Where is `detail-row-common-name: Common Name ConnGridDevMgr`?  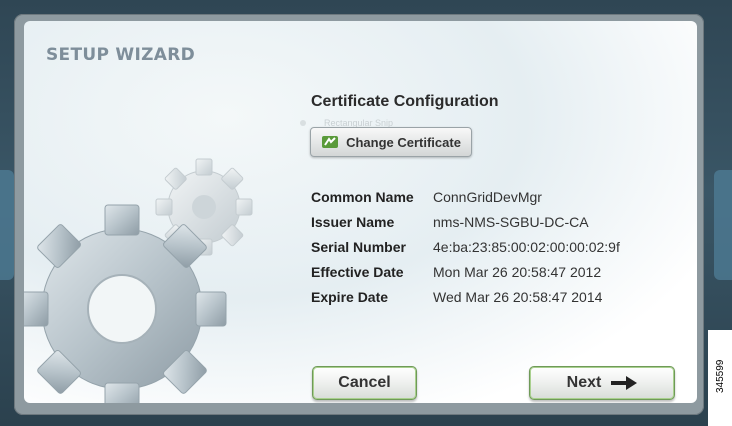
detail-row-common-name: Common Name ConnGridDevMgr is located at coordinates (465, 196).